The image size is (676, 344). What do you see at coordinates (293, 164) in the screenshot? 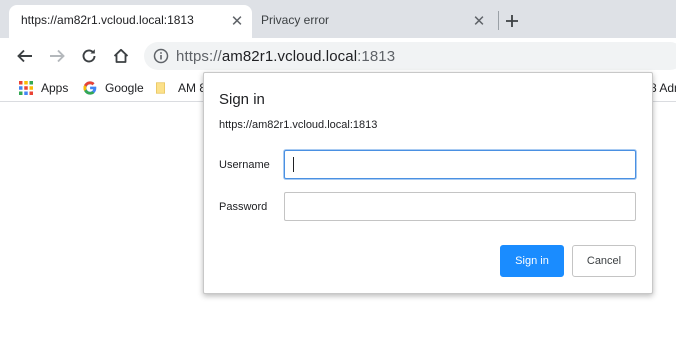
I see `text-caret` at bounding box center [293, 164].